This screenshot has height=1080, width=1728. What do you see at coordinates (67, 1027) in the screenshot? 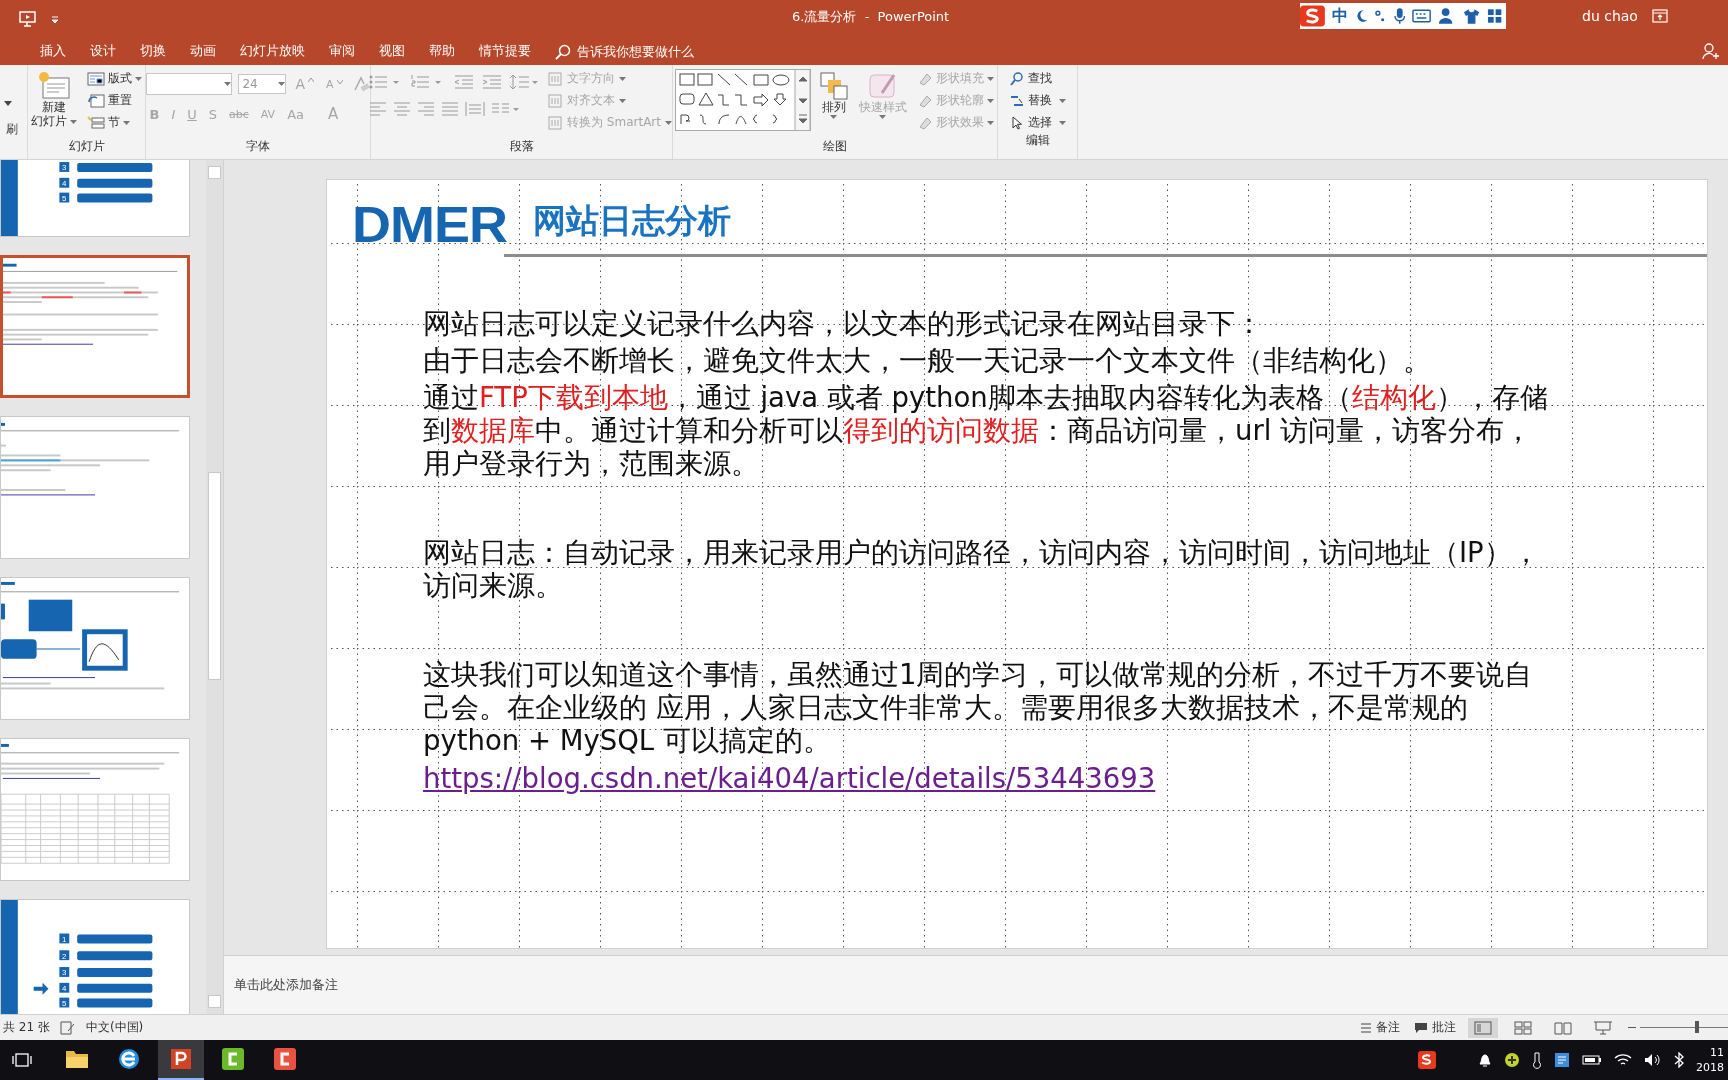
I see `notes-check-icon` at bounding box center [67, 1027].